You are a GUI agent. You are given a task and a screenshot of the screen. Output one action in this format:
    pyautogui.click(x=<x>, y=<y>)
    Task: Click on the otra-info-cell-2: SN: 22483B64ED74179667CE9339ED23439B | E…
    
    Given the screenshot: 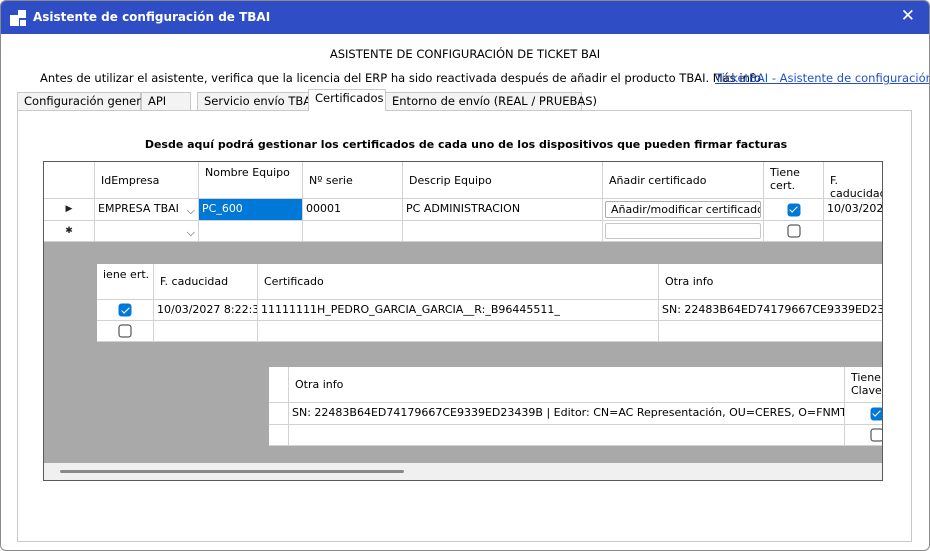 What is the action you would take?
    pyautogui.click(x=770, y=310)
    